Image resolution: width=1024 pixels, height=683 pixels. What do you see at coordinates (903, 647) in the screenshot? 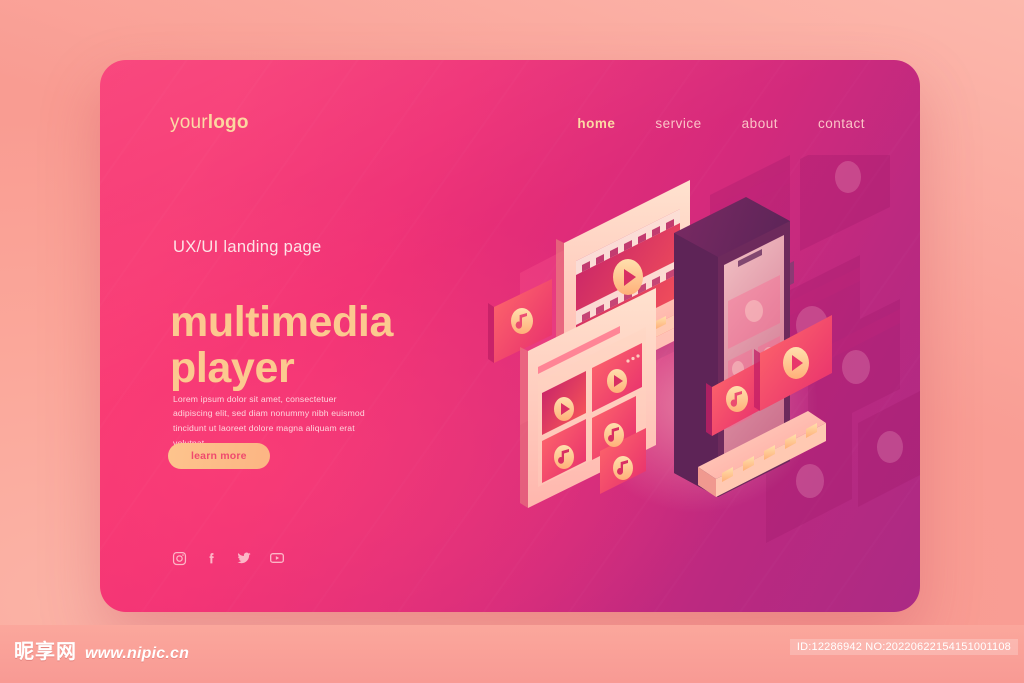
I see `watermark-id-badge: ID:12286942 NO:20220622154151001108` at bounding box center [903, 647].